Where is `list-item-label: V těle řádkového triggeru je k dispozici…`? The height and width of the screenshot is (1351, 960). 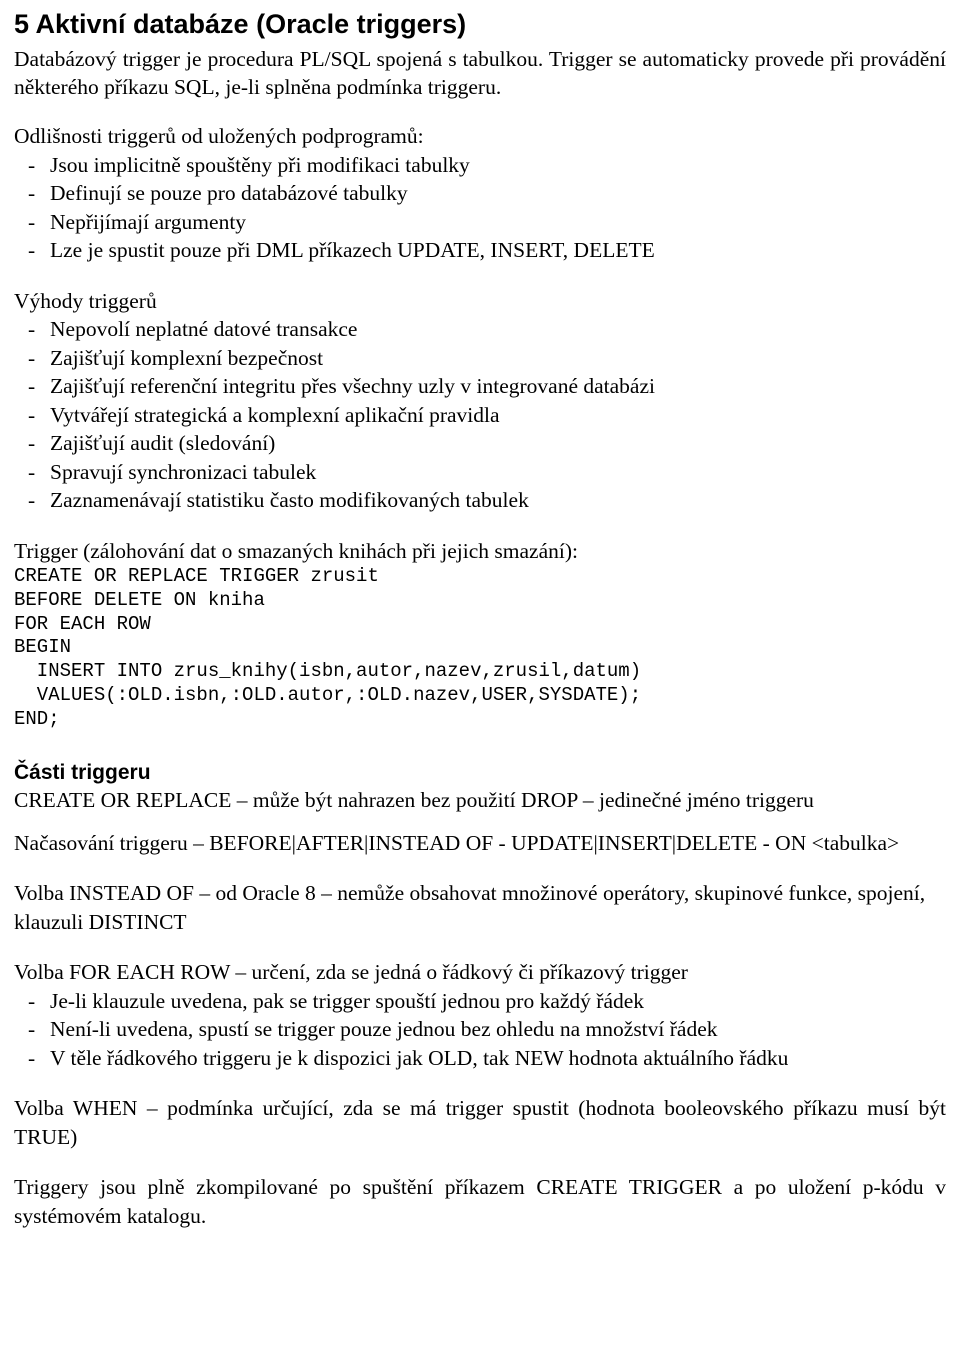
list-item-label: V těle řádkového triggeru je k dispozici… is located at coordinates (419, 1057).